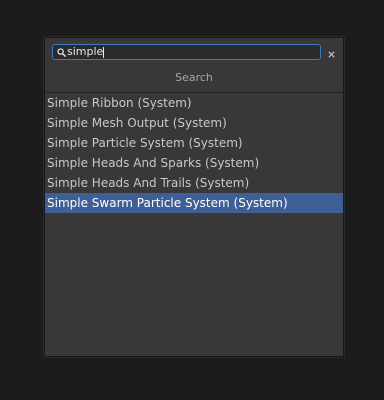 The width and height of the screenshot is (384, 400). I want to click on close-icon, so click(331, 52).